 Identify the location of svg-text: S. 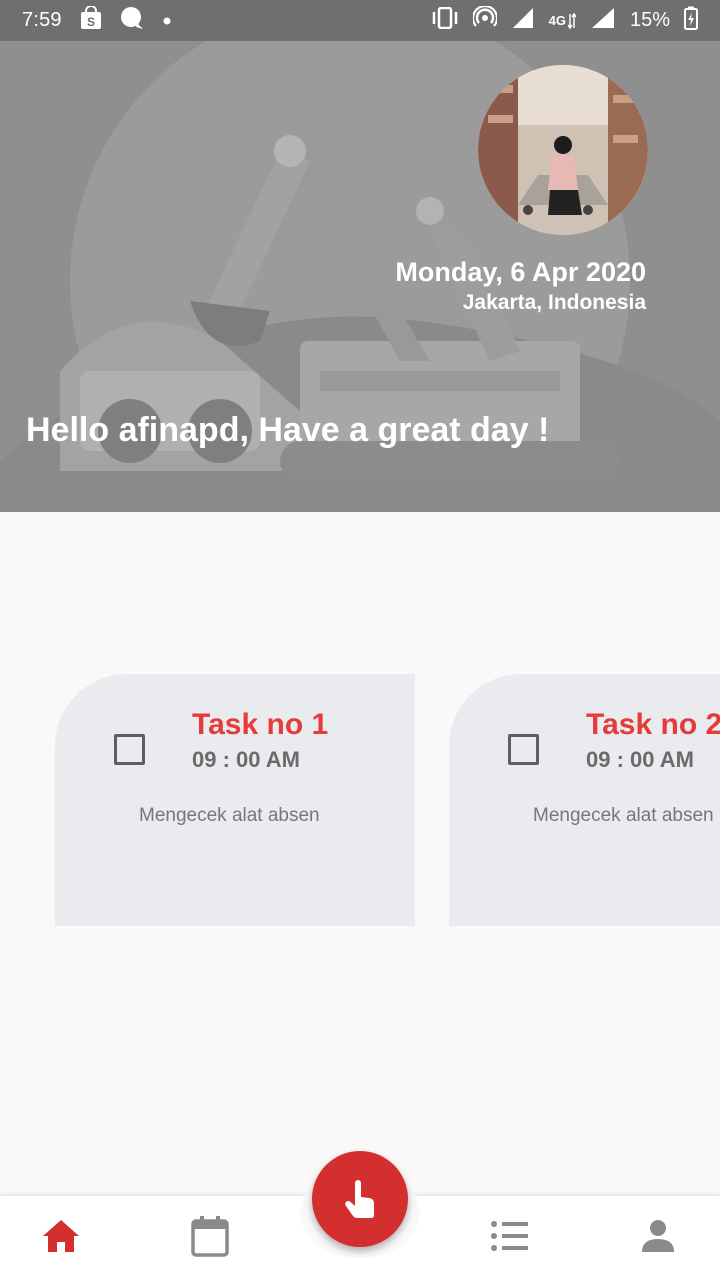
(91, 22).